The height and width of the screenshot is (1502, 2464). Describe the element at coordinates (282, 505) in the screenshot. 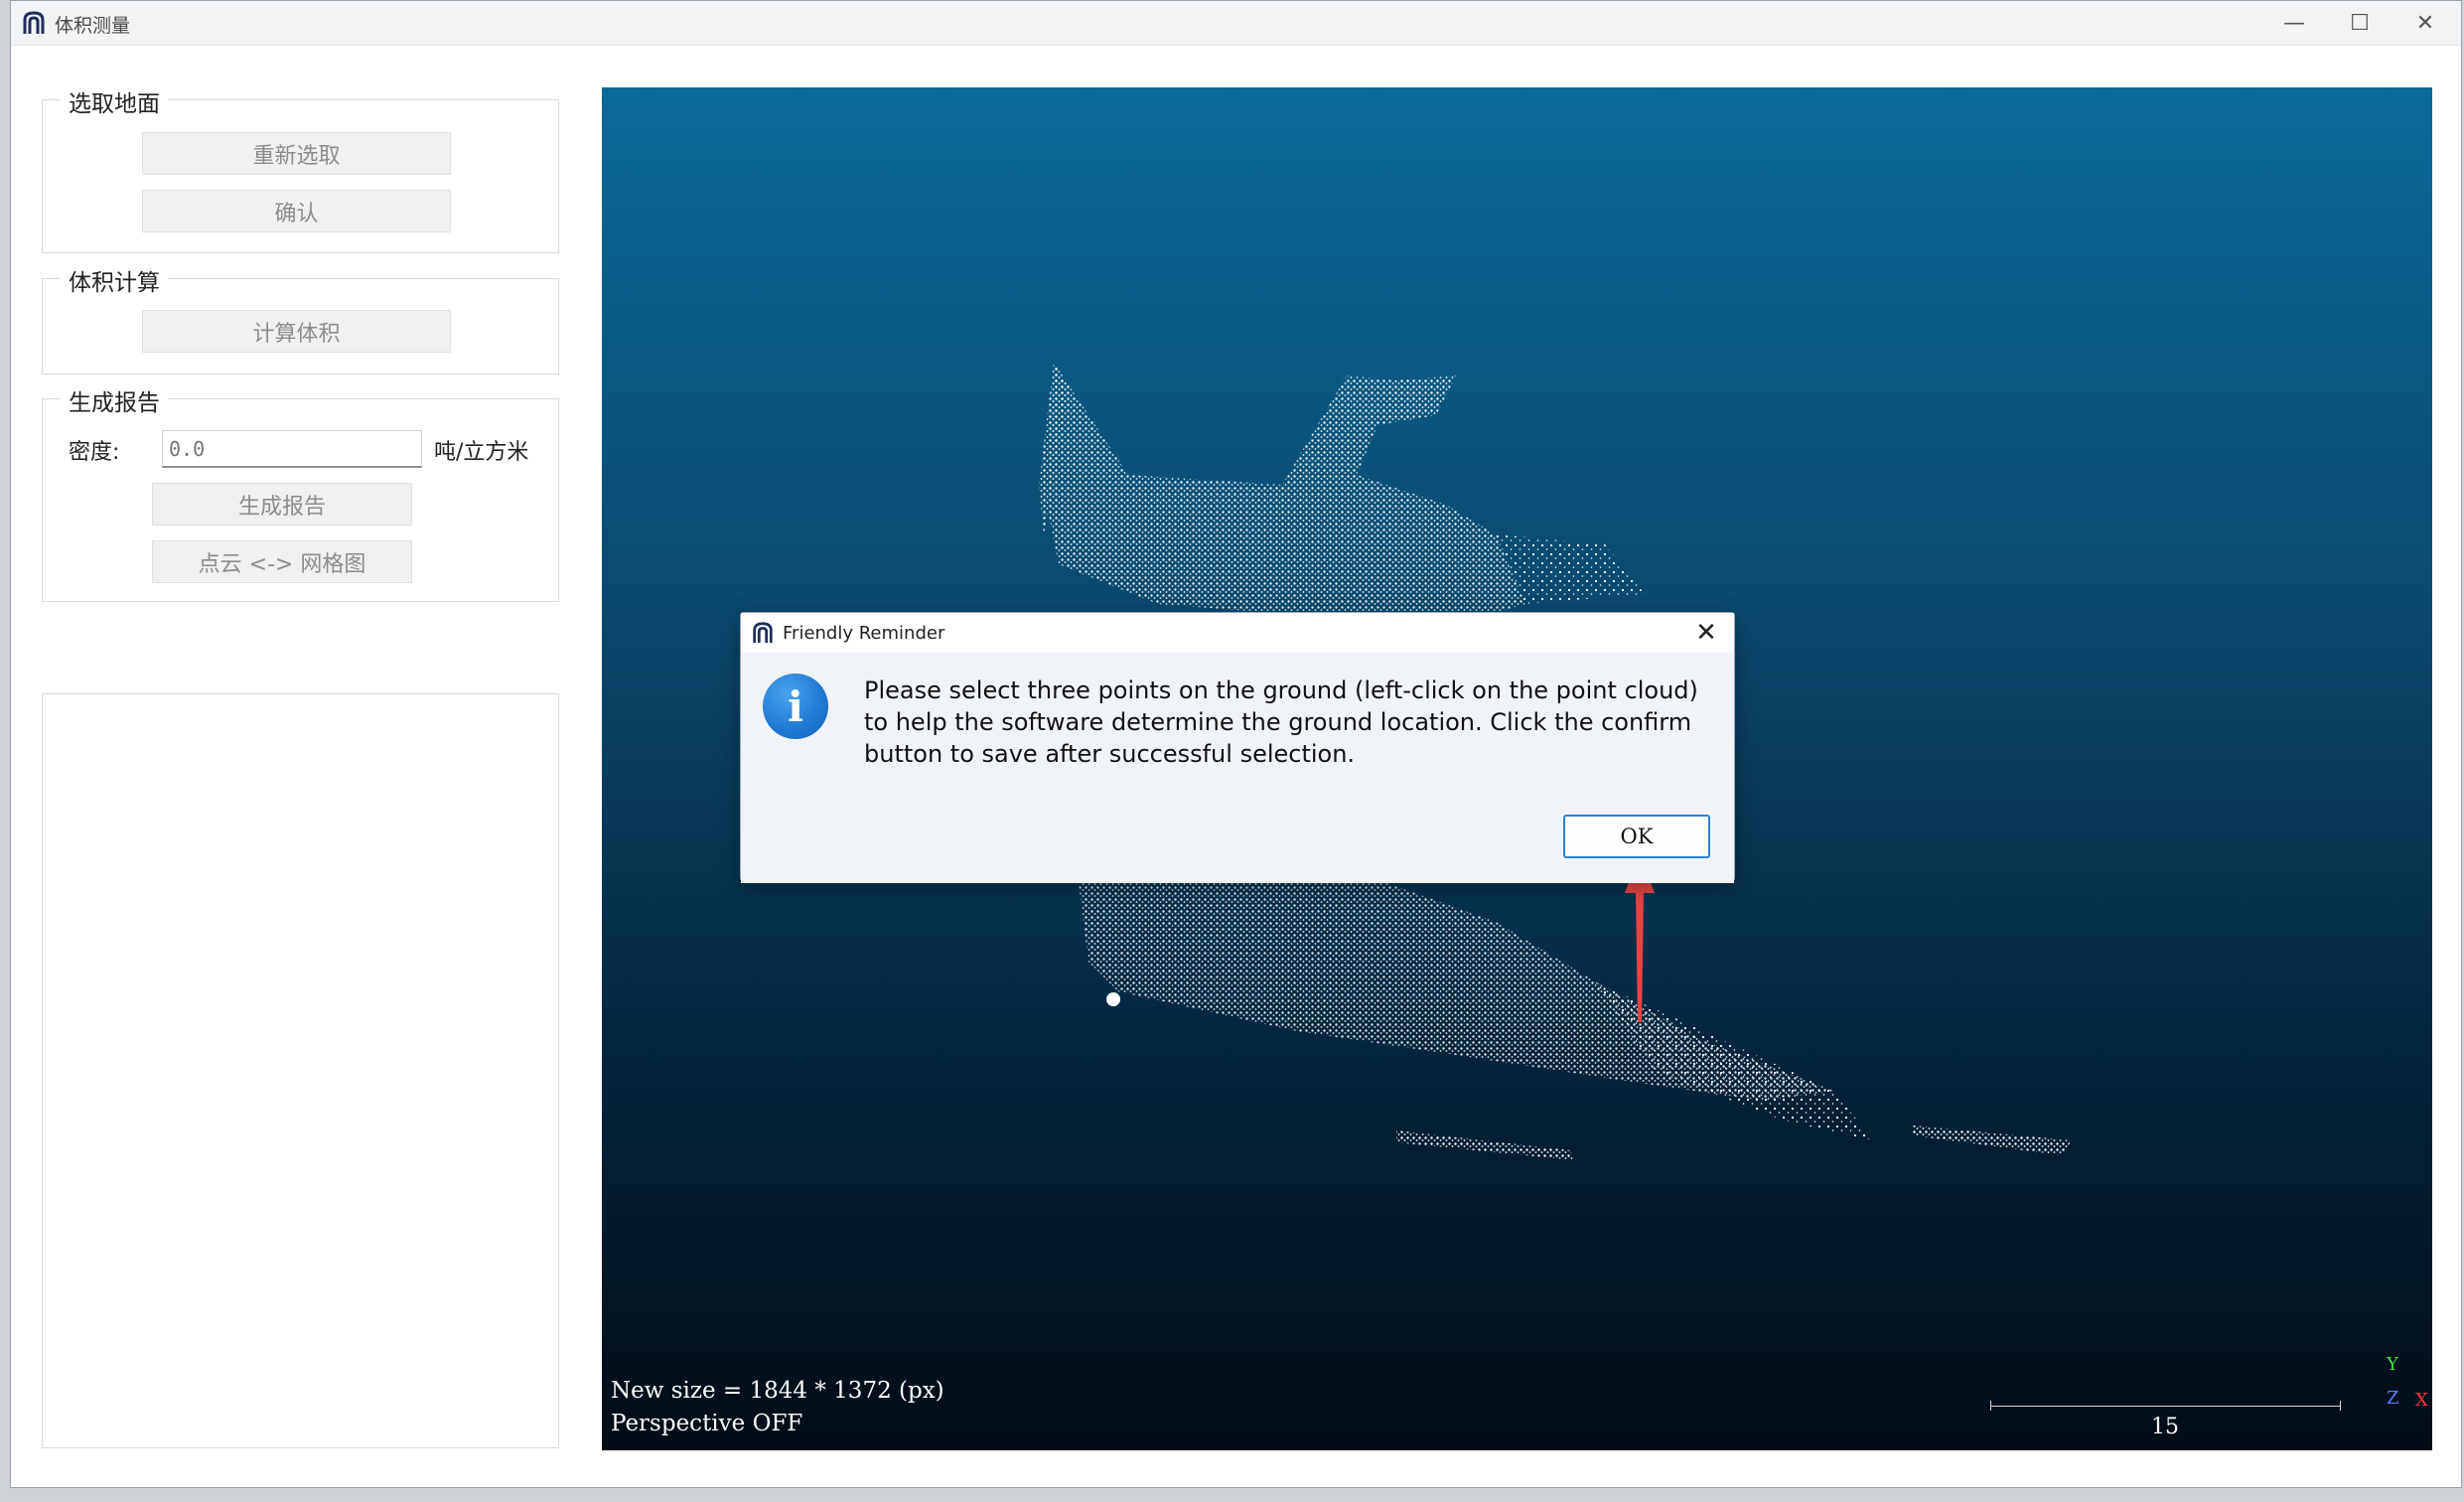

I see `generate-report-button: 生成报告` at that location.